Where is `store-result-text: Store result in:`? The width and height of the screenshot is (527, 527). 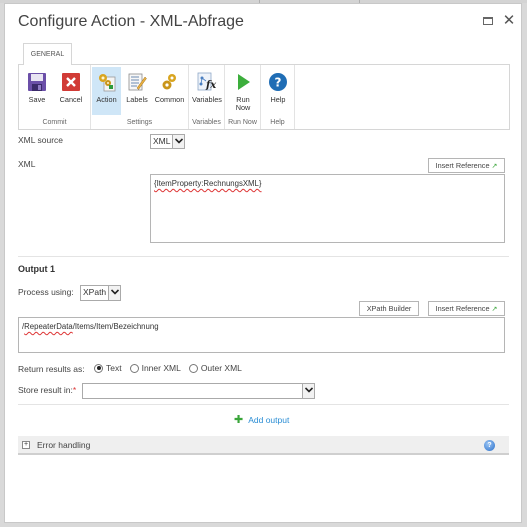
store-result-text: Store result in: is located at coordinates (45, 390).